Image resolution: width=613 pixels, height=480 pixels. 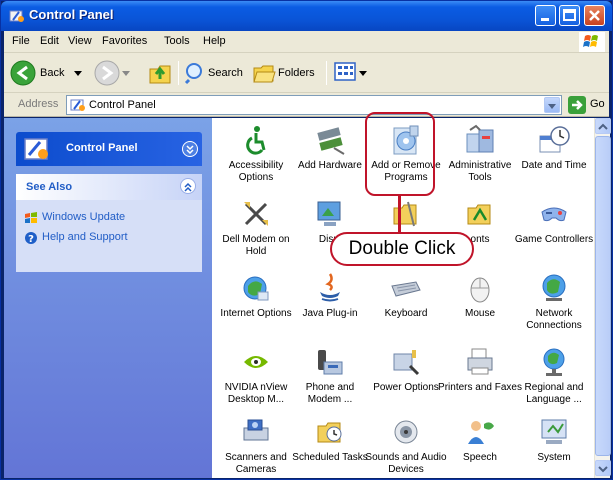 What do you see at coordinates (306, 16) in the screenshot?
I see `title-bar: Control Panel` at bounding box center [306, 16].